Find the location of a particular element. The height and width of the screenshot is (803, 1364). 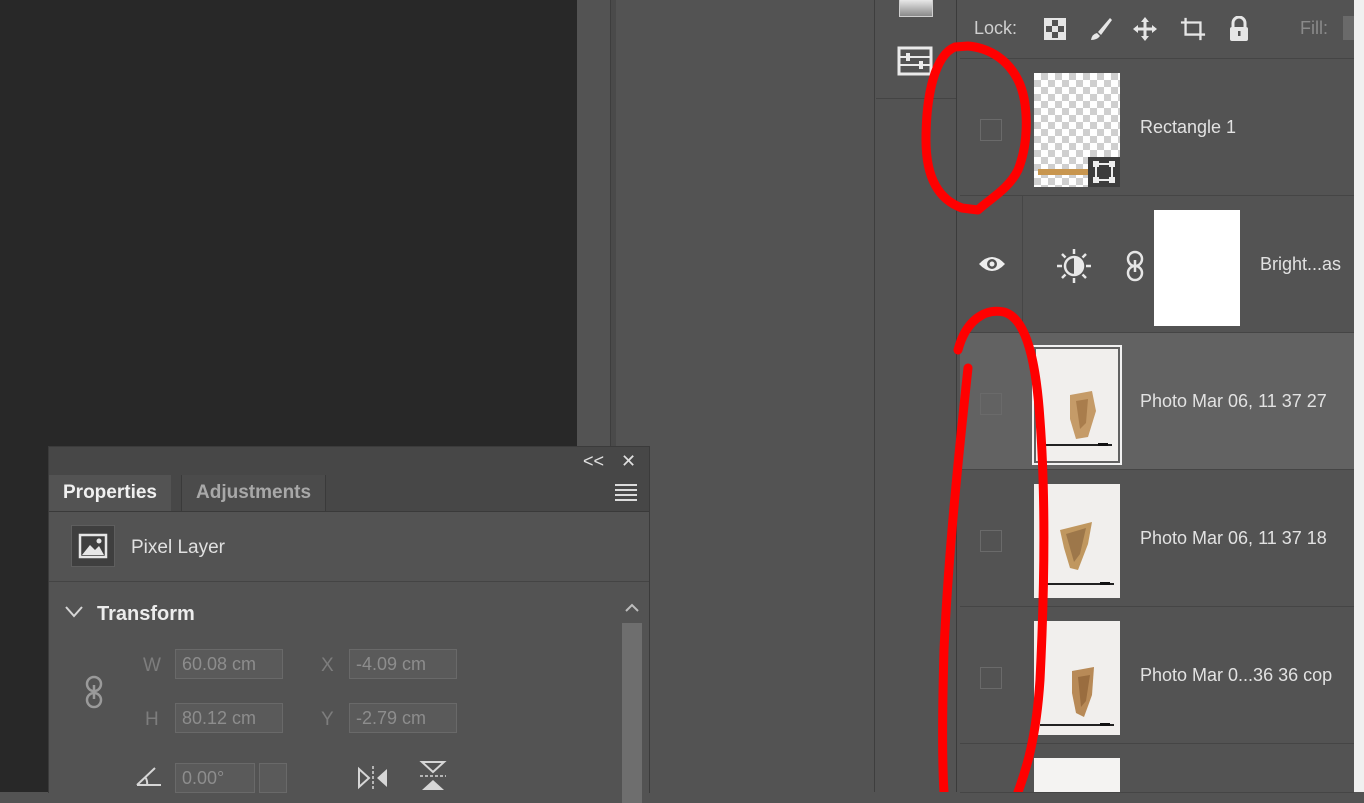

properties-panel-icon is located at coordinates (915, 61).